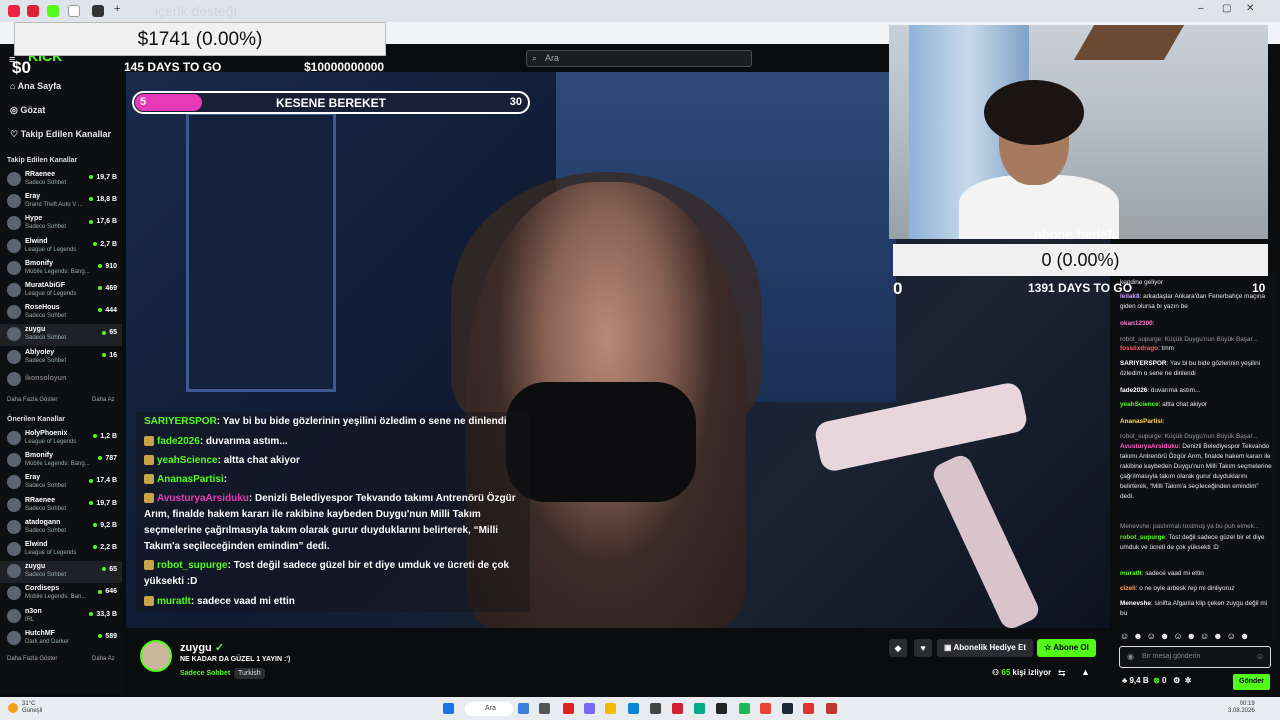 This screenshot has height=720, width=1280. Describe the element at coordinates (14, 11) in the screenshot. I see `record-icon` at that location.